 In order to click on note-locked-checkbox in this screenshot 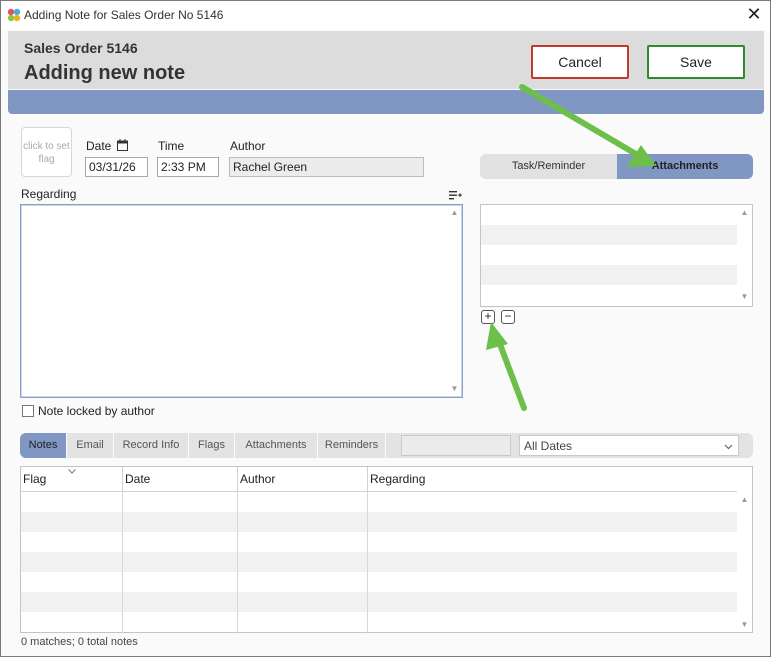, I will do `click(28, 411)`.